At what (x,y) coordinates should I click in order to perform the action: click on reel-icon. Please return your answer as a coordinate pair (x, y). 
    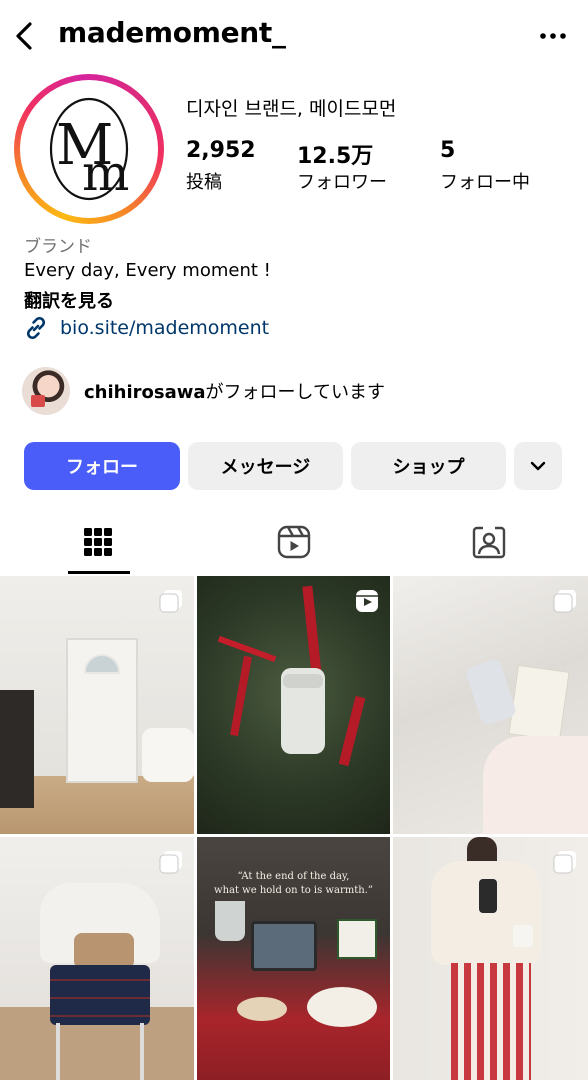
    Looking at the image, I should click on (367, 601).